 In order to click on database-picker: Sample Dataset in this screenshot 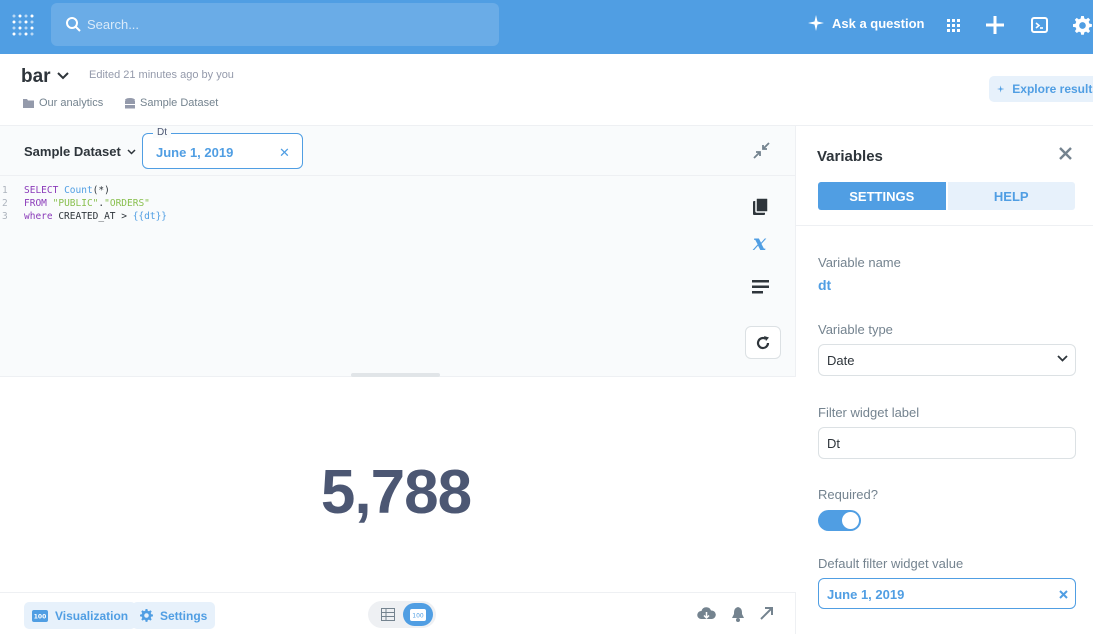, I will do `click(80, 151)`.